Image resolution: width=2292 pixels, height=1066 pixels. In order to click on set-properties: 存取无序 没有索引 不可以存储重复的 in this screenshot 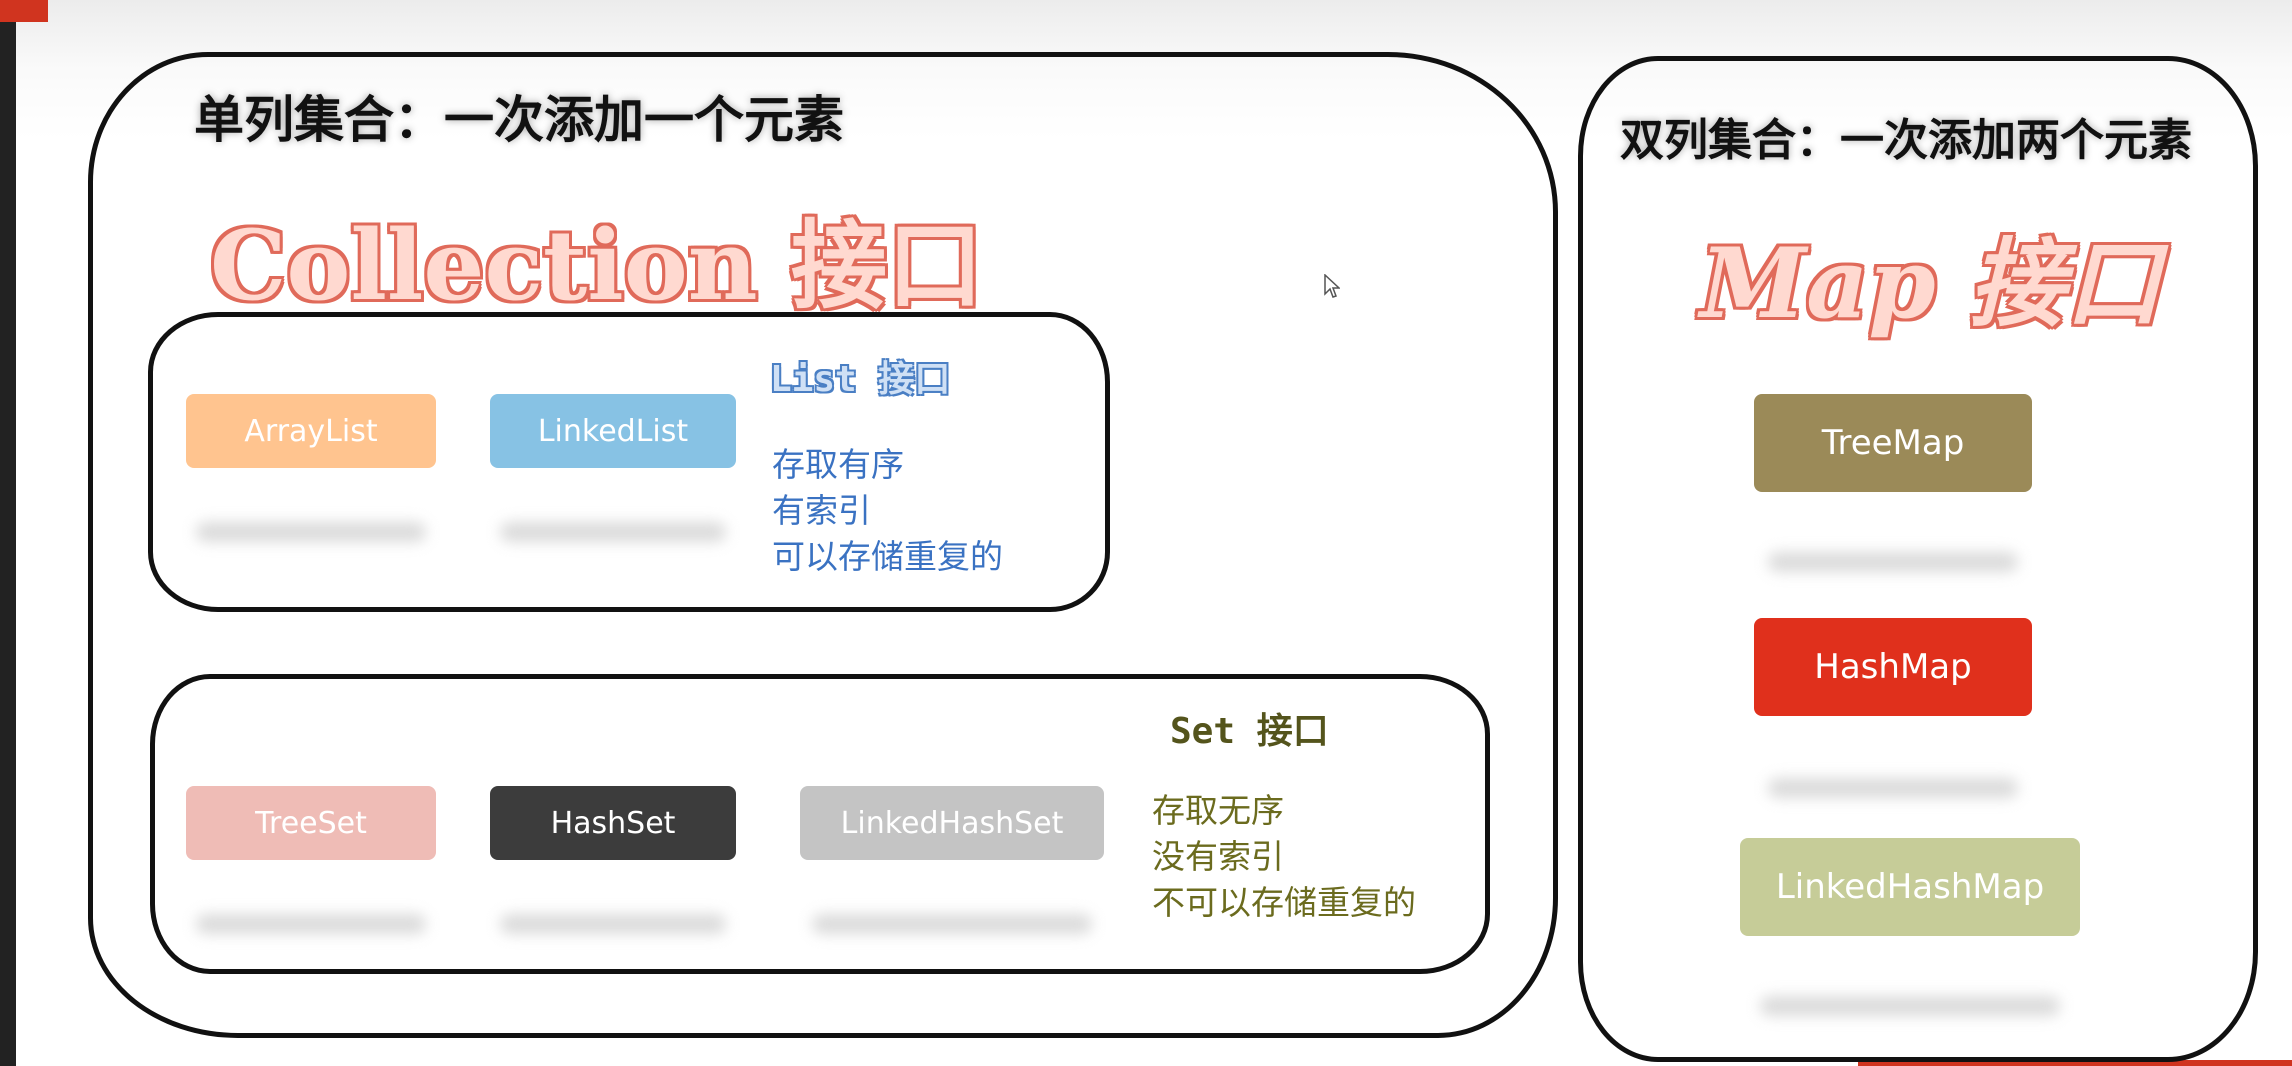, I will do `click(1284, 857)`.